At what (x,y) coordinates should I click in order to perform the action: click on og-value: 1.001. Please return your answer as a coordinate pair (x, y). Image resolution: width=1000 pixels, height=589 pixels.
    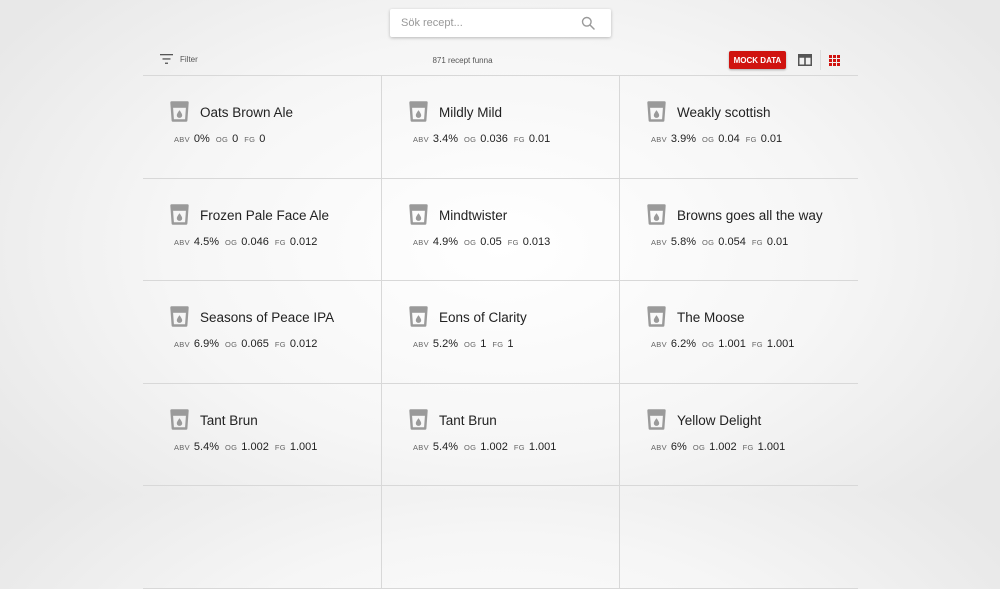
    Looking at the image, I should click on (732, 344).